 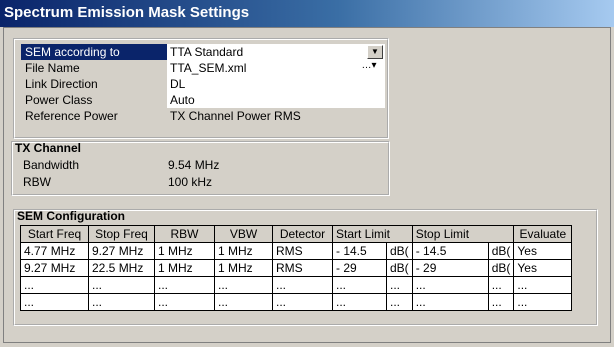 What do you see at coordinates (276, 84) in the screenshot?
I see `link-direction-field: DL` at bounding box center [276, 84].